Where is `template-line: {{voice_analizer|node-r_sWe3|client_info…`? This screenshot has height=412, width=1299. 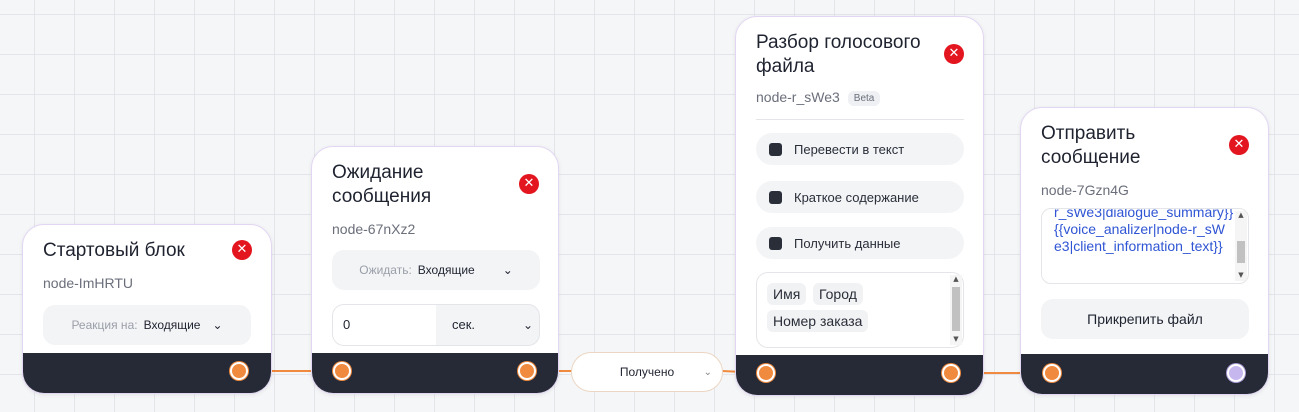
template-line: {{voice_analizer|node-r_sWe3|client_info… is located at coordinates (1139, 237).